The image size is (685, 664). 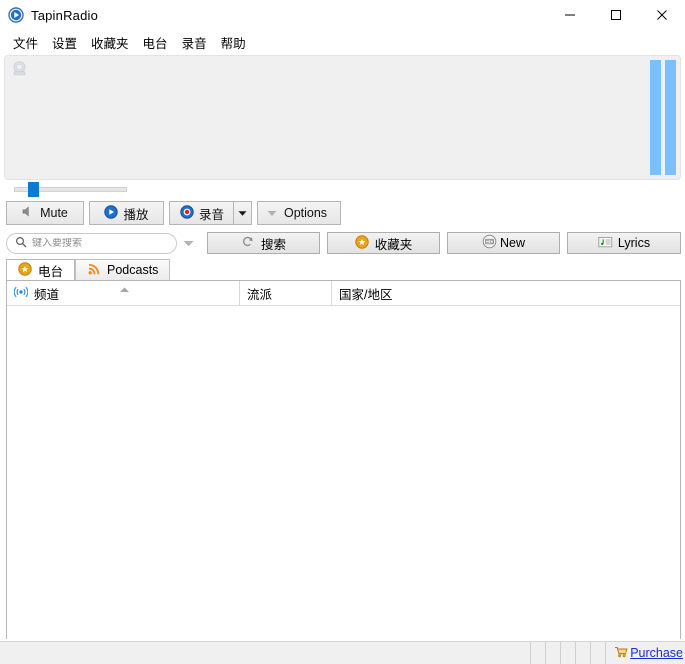 I want to click on column-header-genre: 流派, so click(x=285, y=293).